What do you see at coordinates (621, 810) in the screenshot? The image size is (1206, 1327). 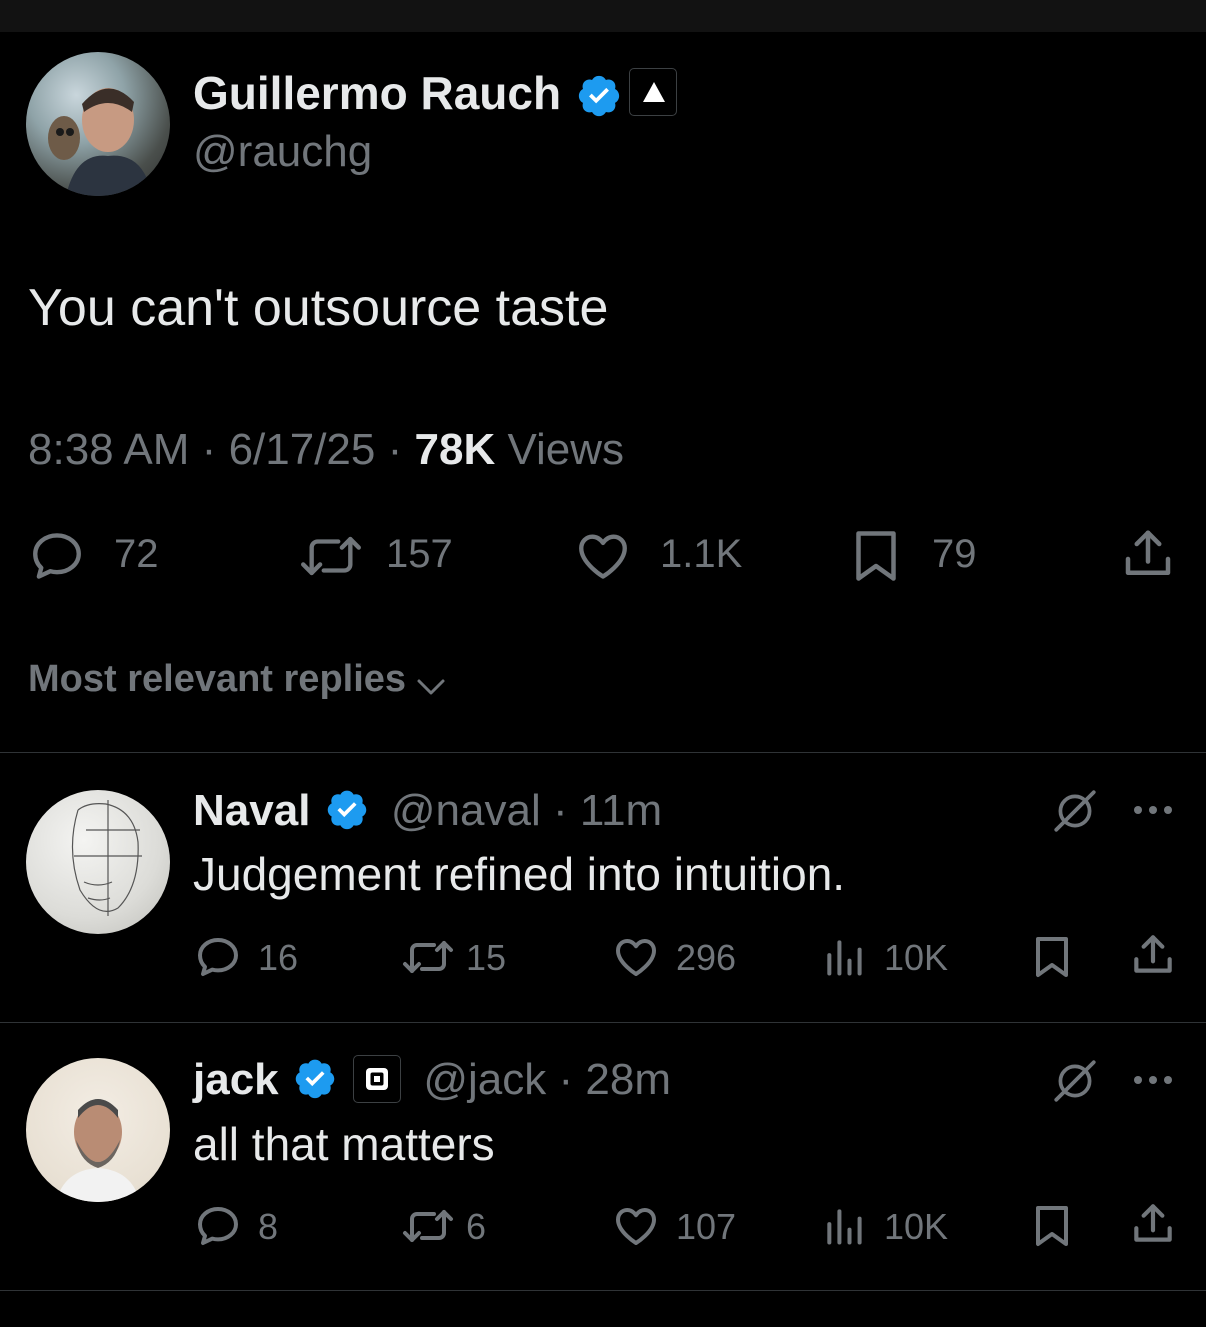 I see `reply-time: 11m` at bounding box center [621, 810].